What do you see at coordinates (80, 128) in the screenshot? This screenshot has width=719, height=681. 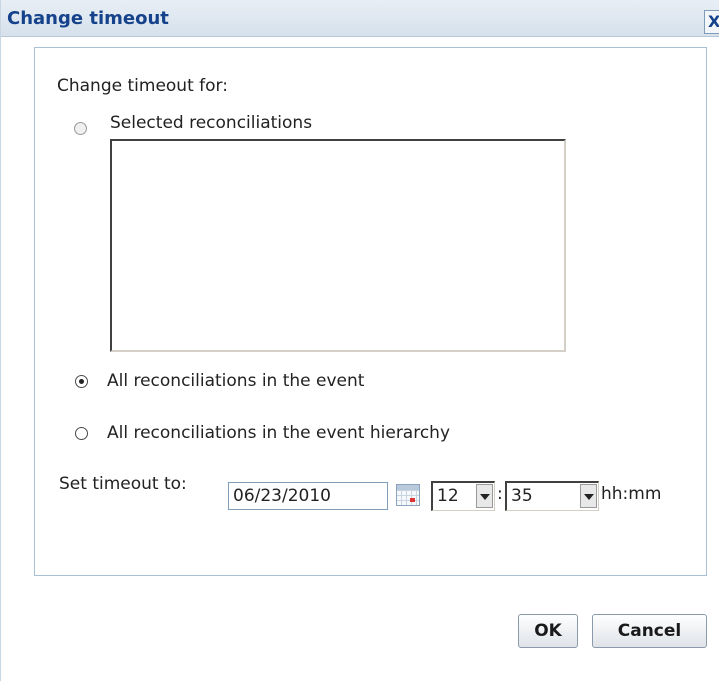 I see `radio-selected-reconciliations` at bounding box center [80, 128].